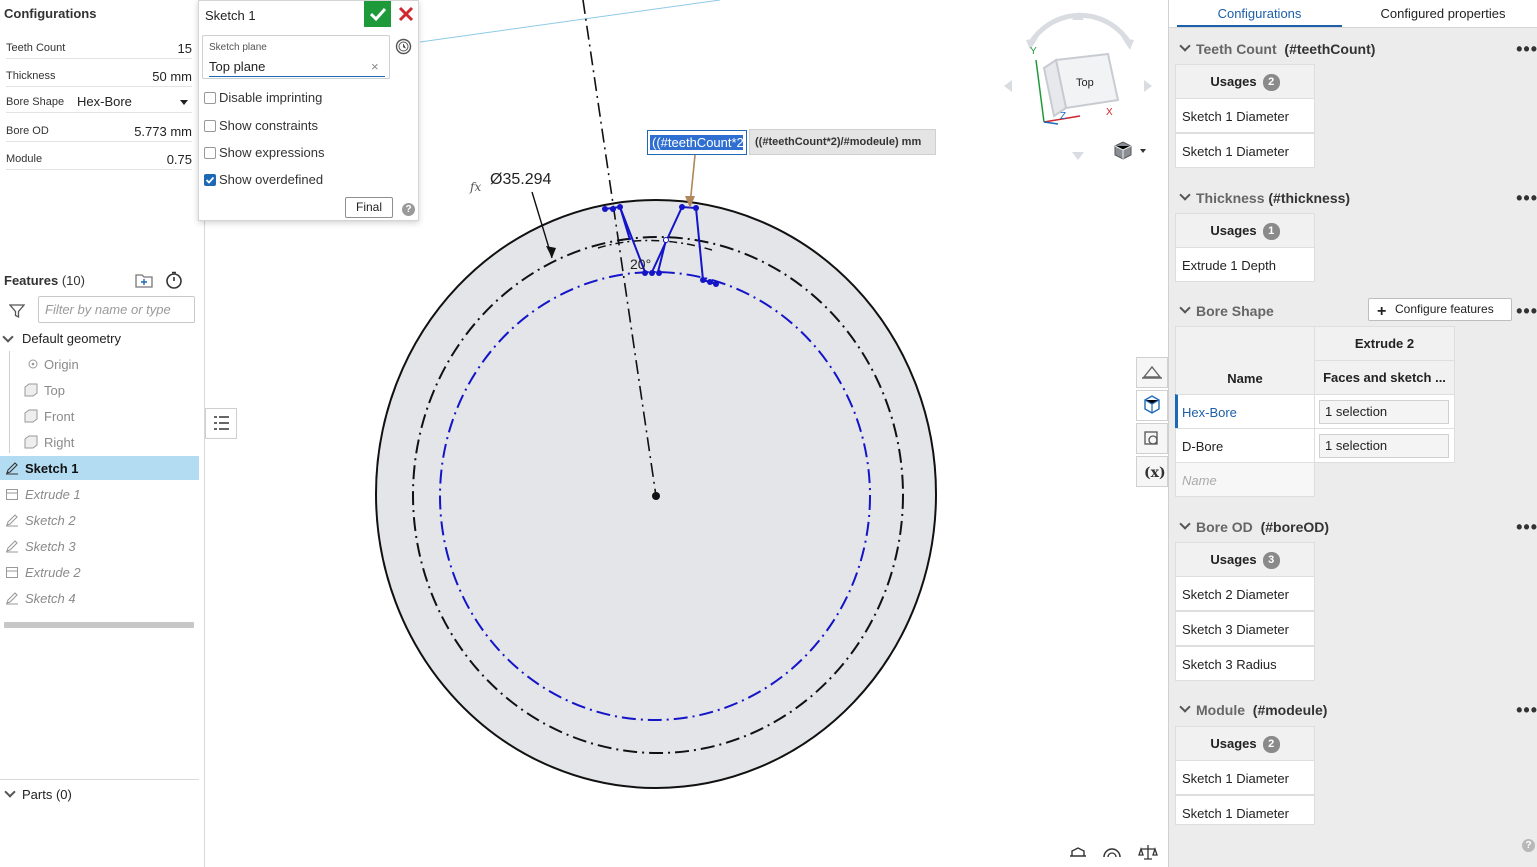 This screenshot has width=1537, height=867. I want to click on section-teeth-count: Teeth Count (#teethCount) •••, so click(1356, 49).